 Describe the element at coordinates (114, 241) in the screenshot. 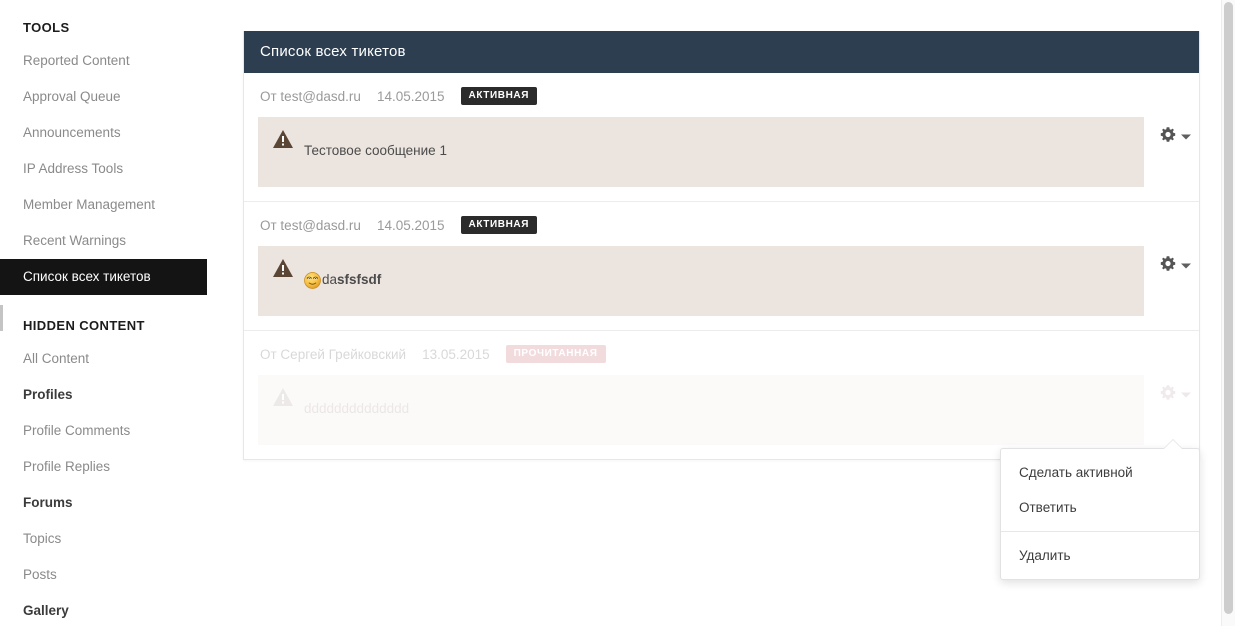

I see `sidebar-item-recent-warnings: Recent Warnings` at that location.